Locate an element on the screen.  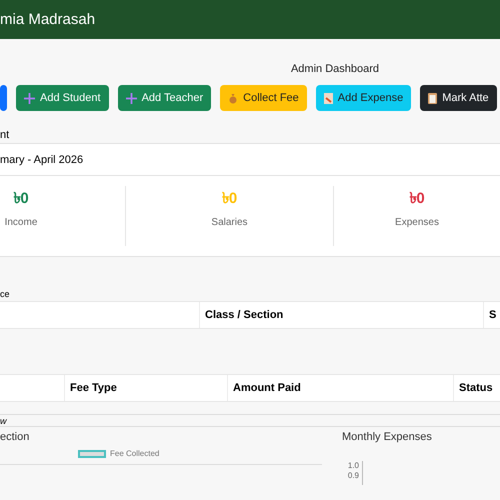
action-button: Add Teacher is located at coordinates (165, 98).